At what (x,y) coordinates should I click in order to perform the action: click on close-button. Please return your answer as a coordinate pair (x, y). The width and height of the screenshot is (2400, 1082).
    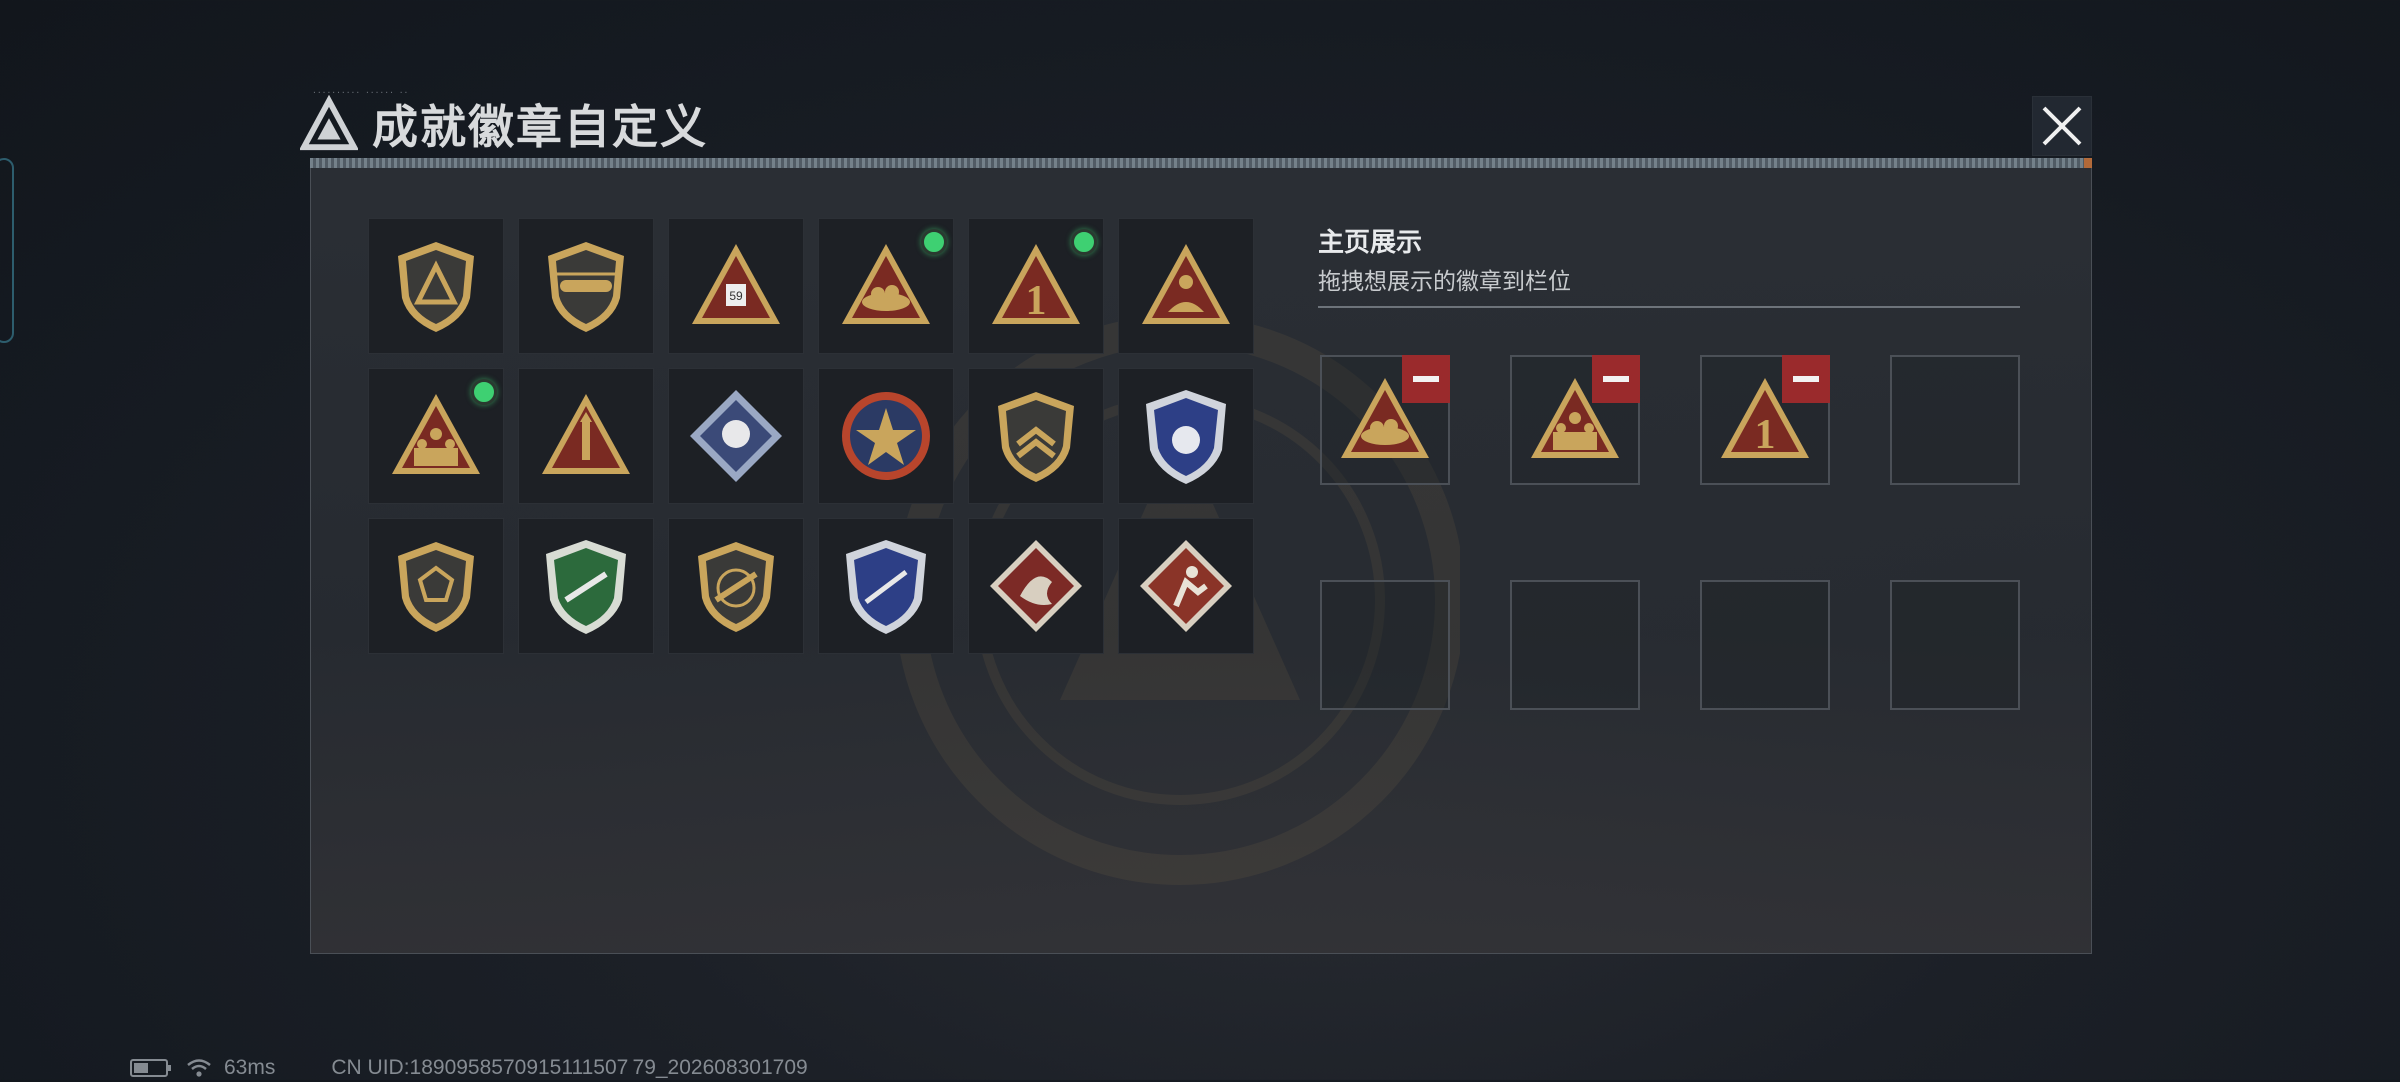
    Looking at the image, I should click on (2062, 126).